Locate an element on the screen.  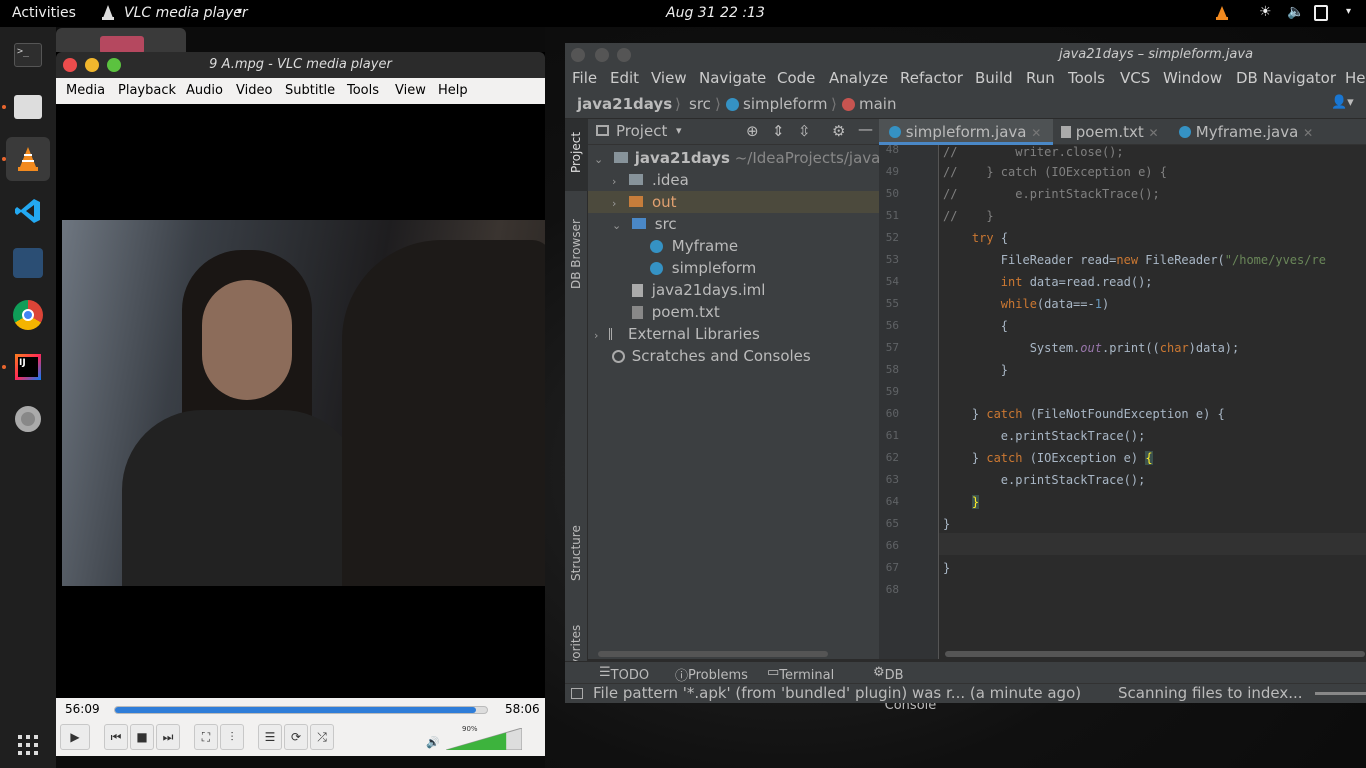
tree-item-external-libraries: › External Libraries is located at coordinates (677, 334).